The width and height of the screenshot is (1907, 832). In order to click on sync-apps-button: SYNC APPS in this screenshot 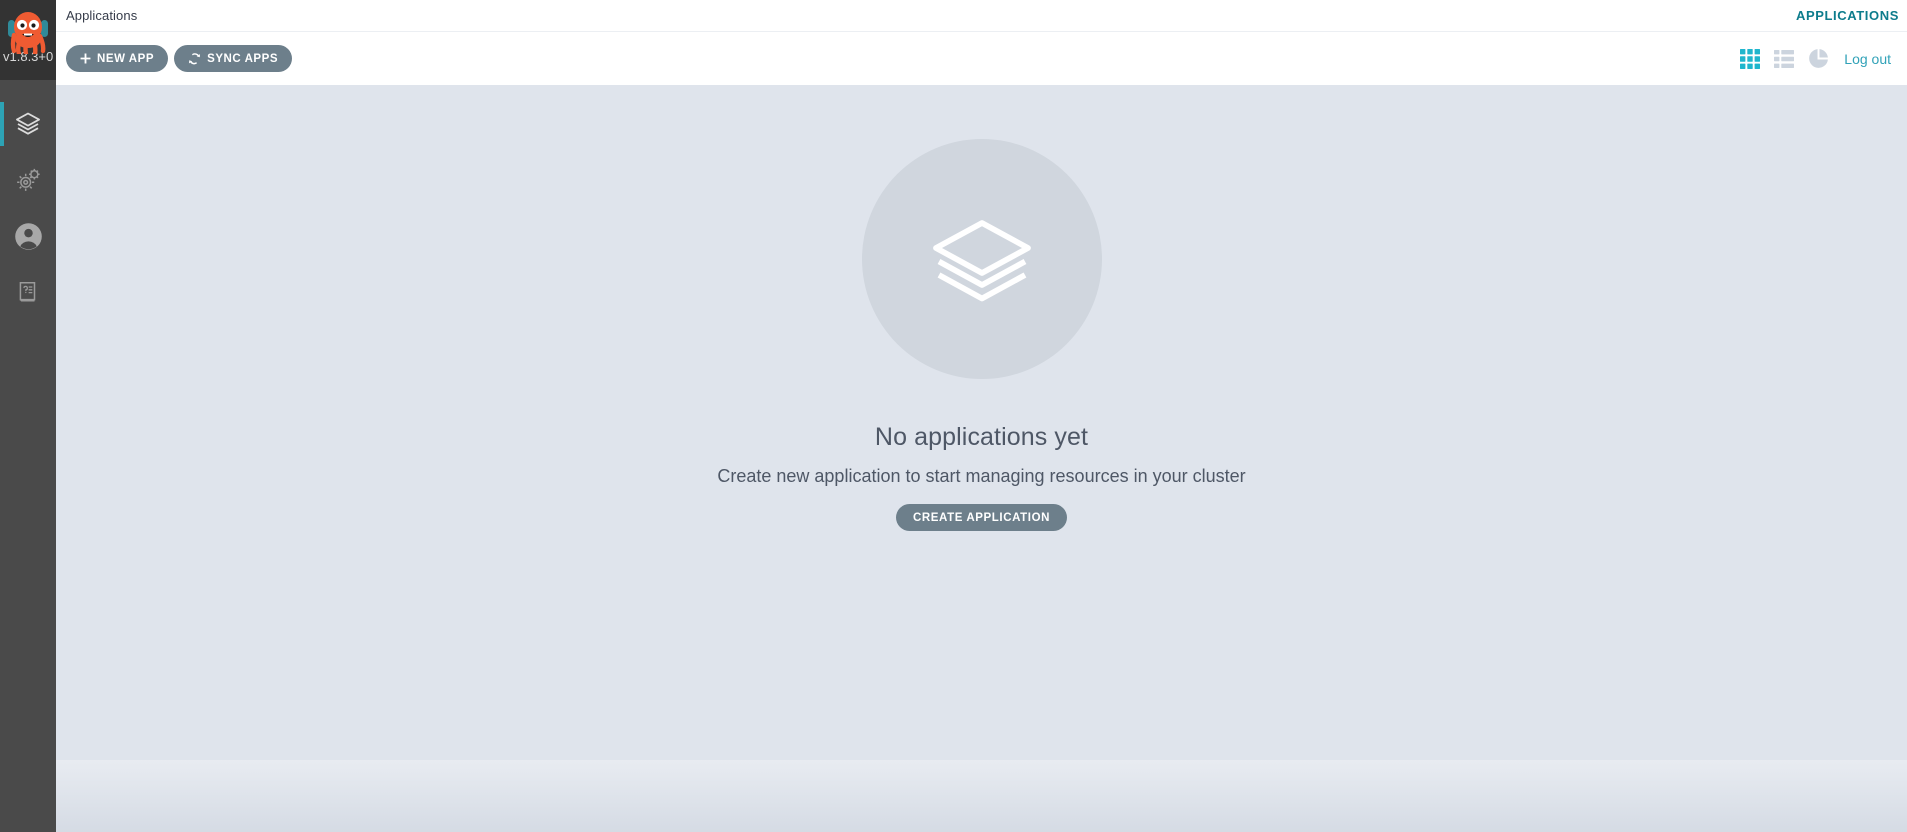, I will do `click(233, 58)`.